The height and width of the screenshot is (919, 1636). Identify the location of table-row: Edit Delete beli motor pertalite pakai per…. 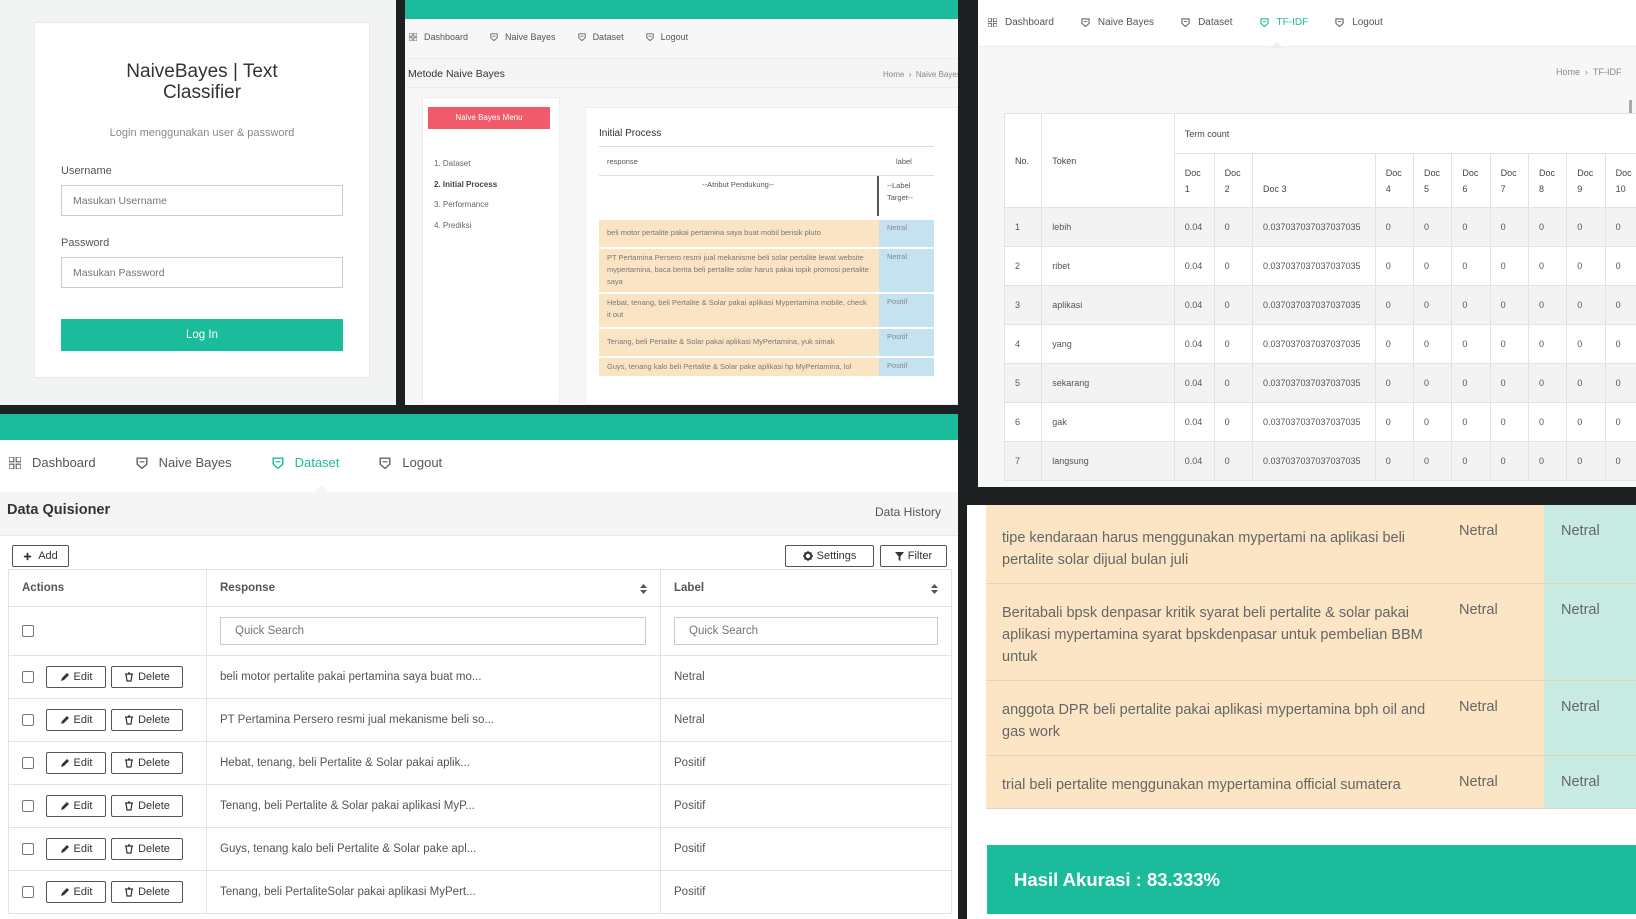
(480, 677).